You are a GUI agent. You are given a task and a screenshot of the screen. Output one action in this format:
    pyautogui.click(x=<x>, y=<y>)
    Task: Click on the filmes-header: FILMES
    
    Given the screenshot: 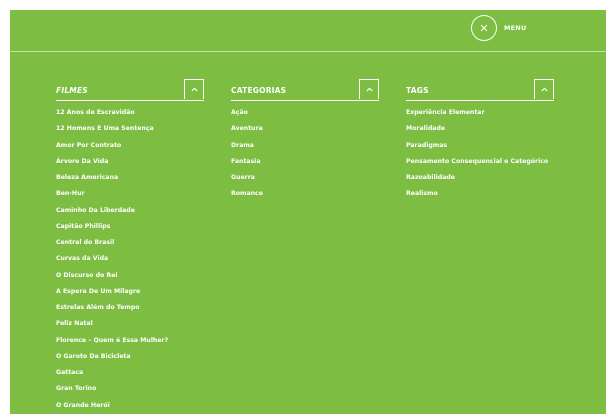 What is the action you would take?
    pyautogui.click(x=130, y=90)
    